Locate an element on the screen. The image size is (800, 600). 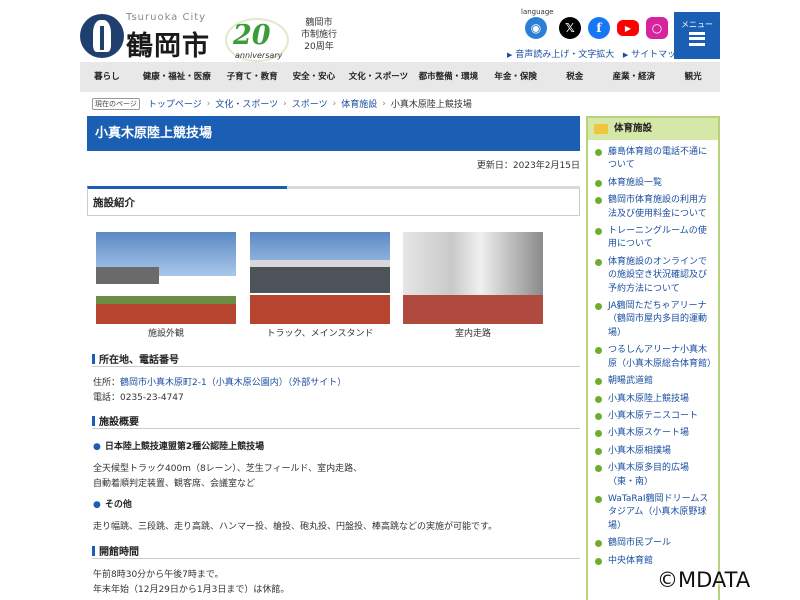
gnav-item: 健康・福祉・医療 is located at coordinates (177, 77).